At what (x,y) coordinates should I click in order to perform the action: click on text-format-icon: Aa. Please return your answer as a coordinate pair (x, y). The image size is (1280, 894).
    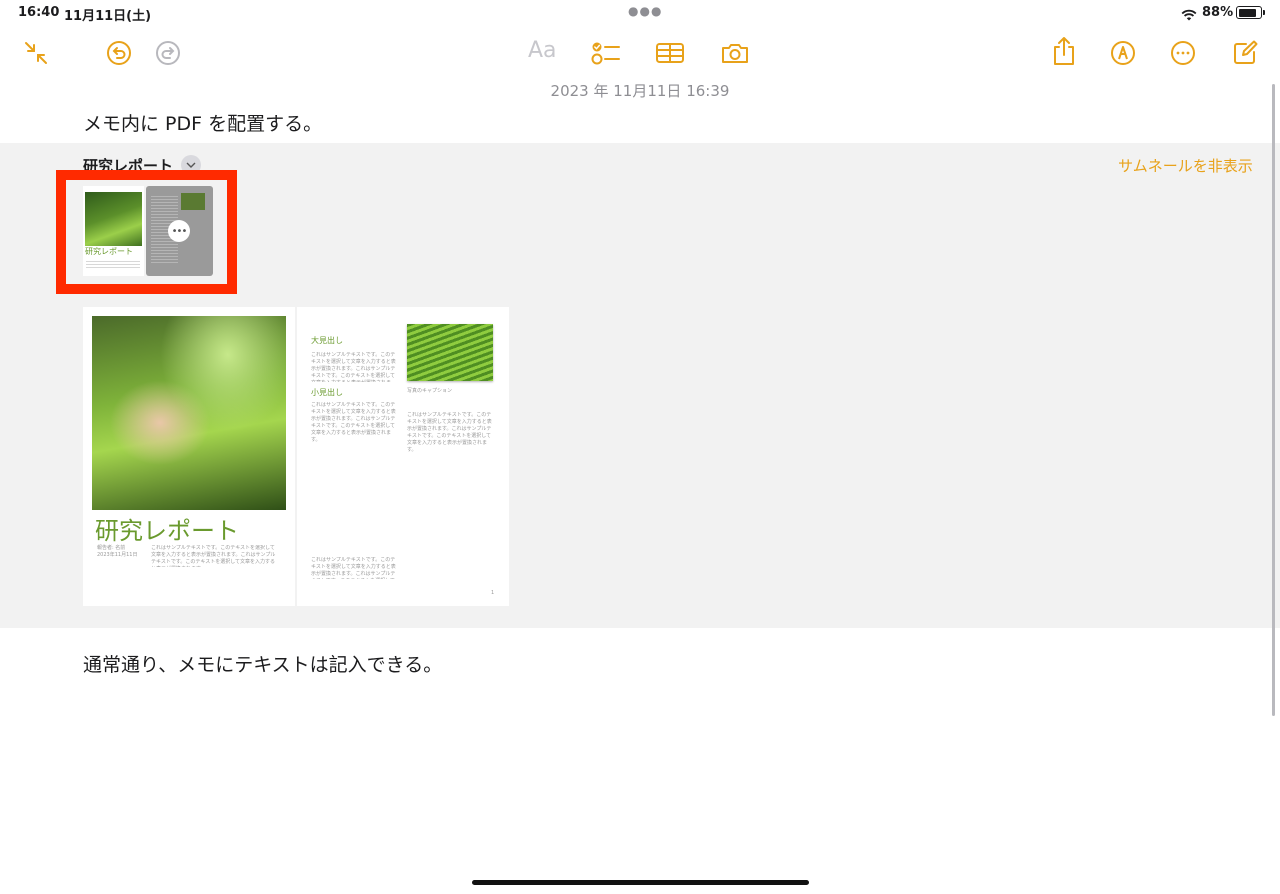
    Looking at the image, I should click on (542, 50).